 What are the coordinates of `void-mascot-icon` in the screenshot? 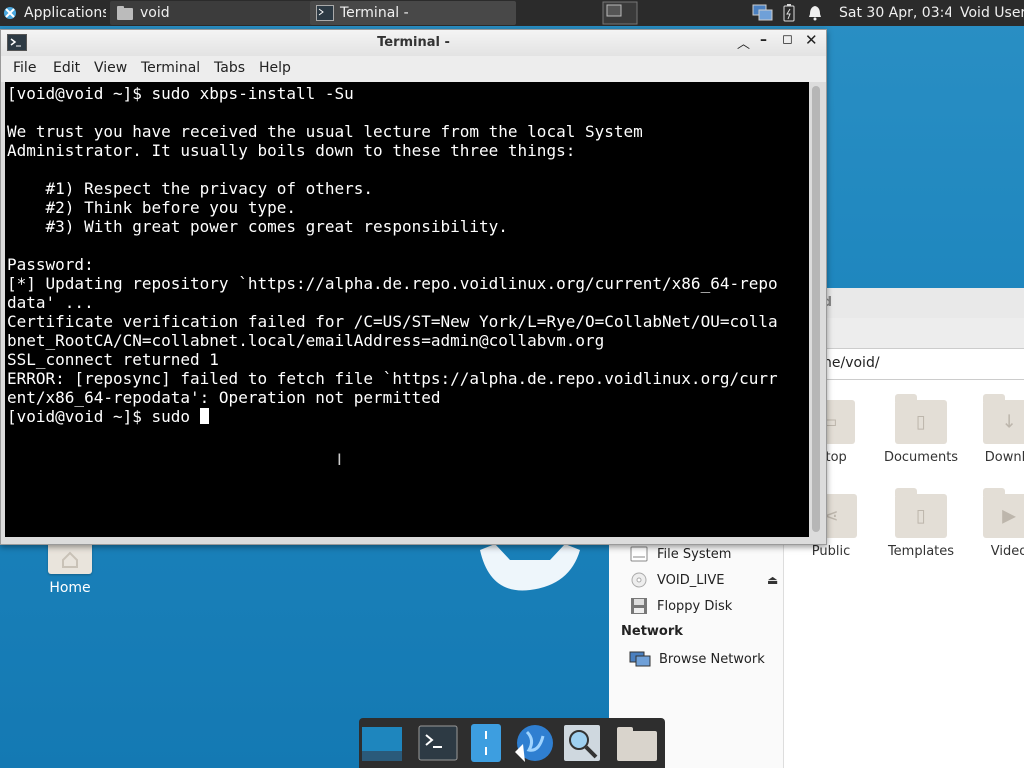 It's located at (530, 567).